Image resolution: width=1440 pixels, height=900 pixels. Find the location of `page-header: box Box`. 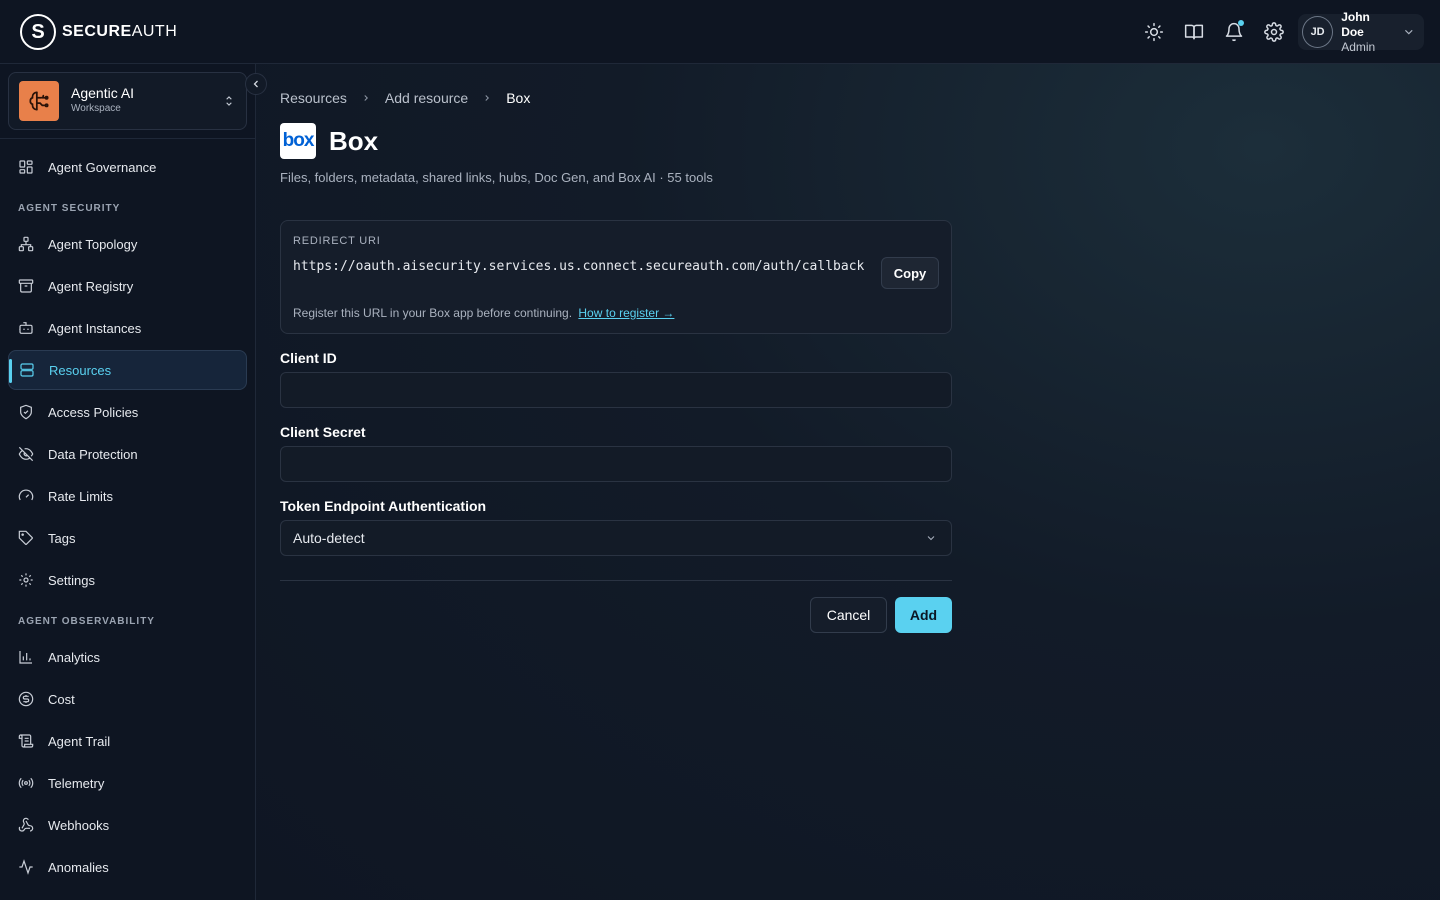

page-header: box Box is located at coordinates (329, 141).